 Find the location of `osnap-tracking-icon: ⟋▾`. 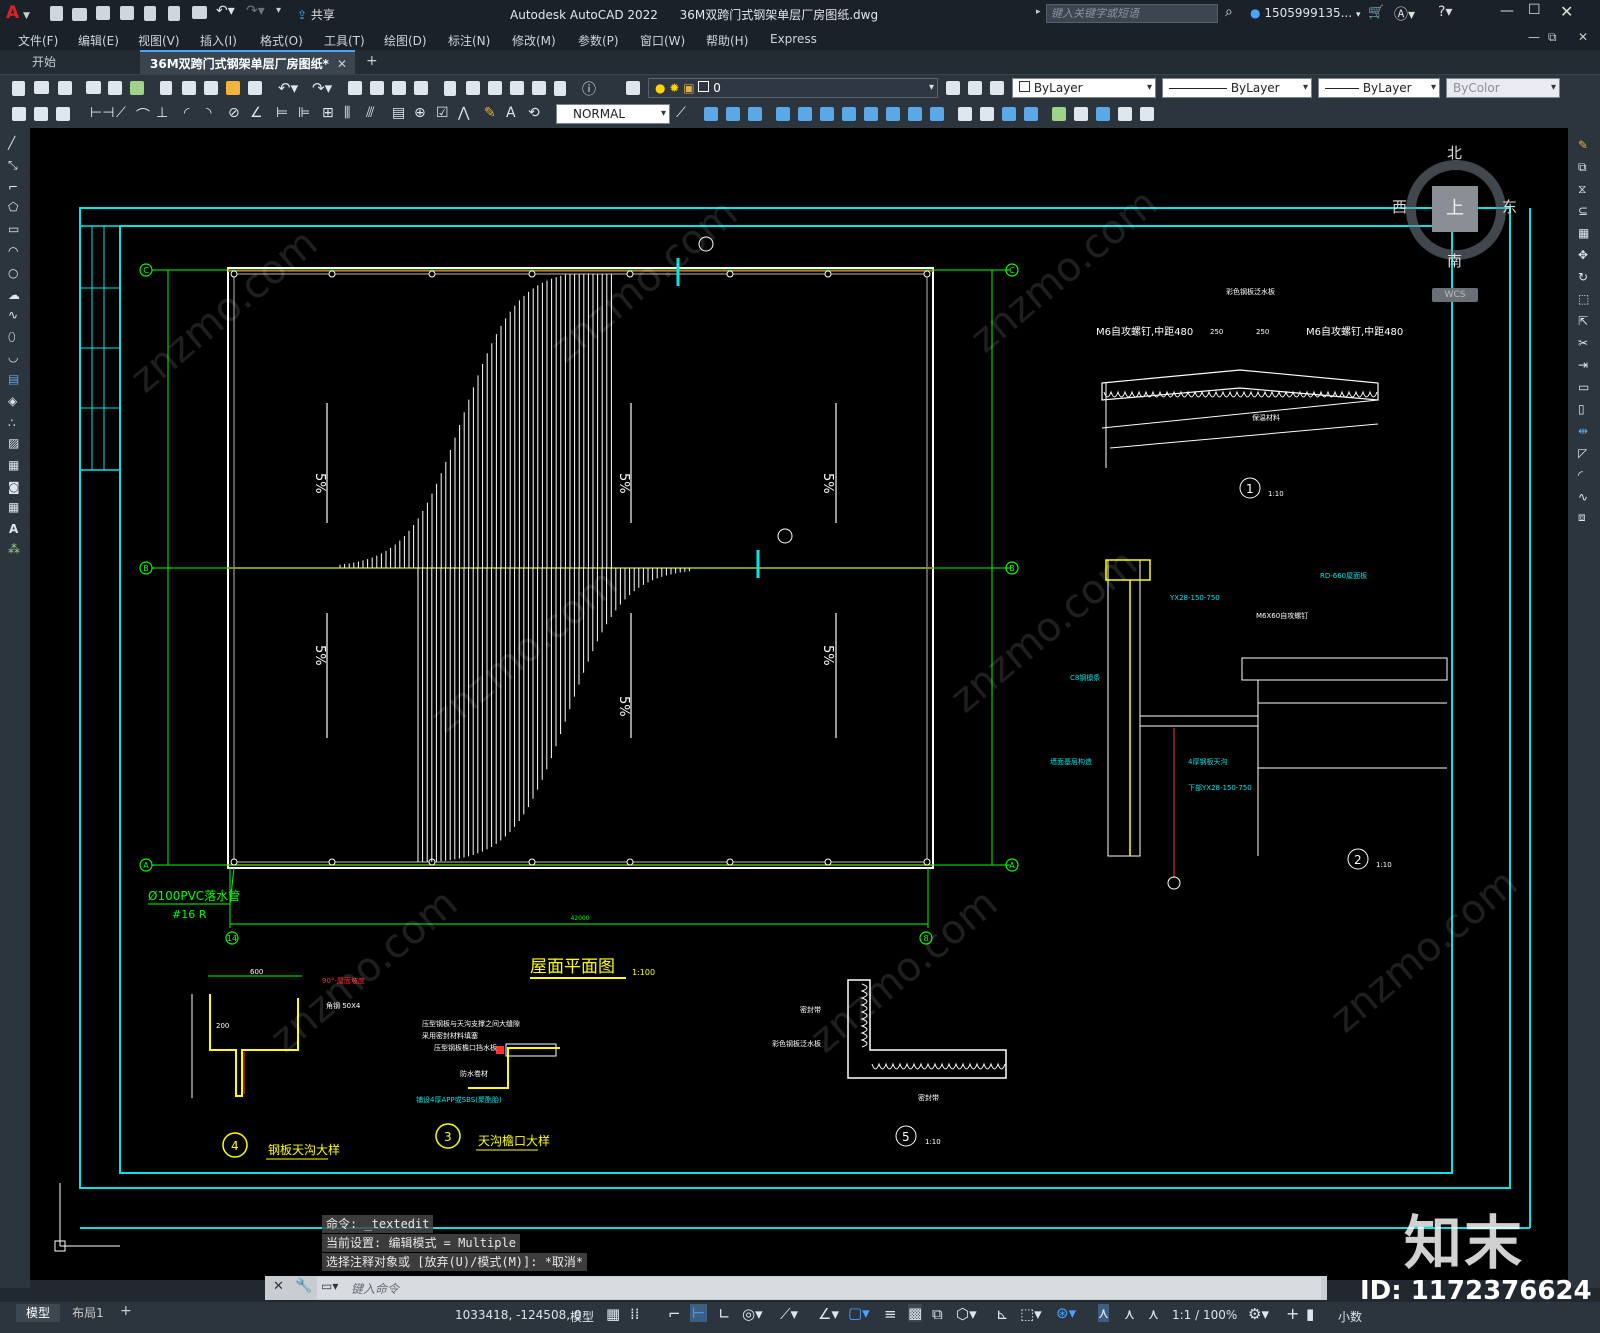

osnap-tracking-icon: ⟋▾ is located at coordinates (789, 1314).